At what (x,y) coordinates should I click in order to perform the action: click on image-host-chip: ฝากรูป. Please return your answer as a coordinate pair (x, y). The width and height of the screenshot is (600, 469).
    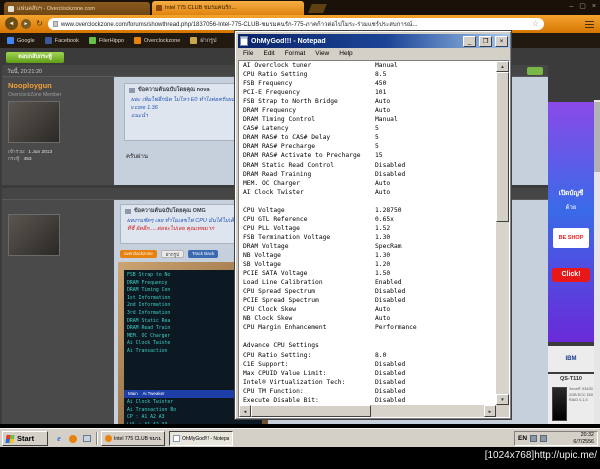
    Looking at the image, I should click on (172, 254).